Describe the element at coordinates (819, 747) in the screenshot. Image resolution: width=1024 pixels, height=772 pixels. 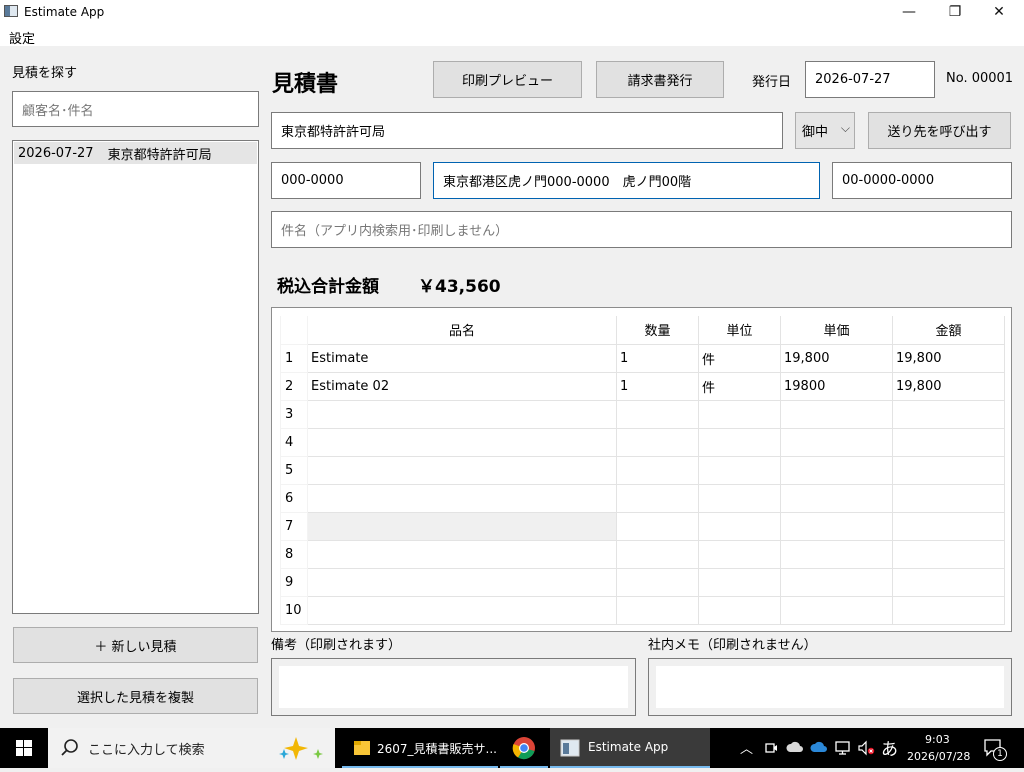
I see `onedrive-icon` at that location.